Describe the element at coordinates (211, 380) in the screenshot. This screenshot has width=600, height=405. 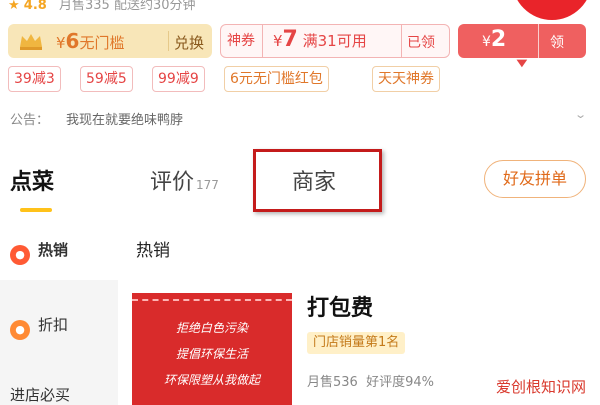
I see `product-image-text: 环保限塑从我做起` at that location.